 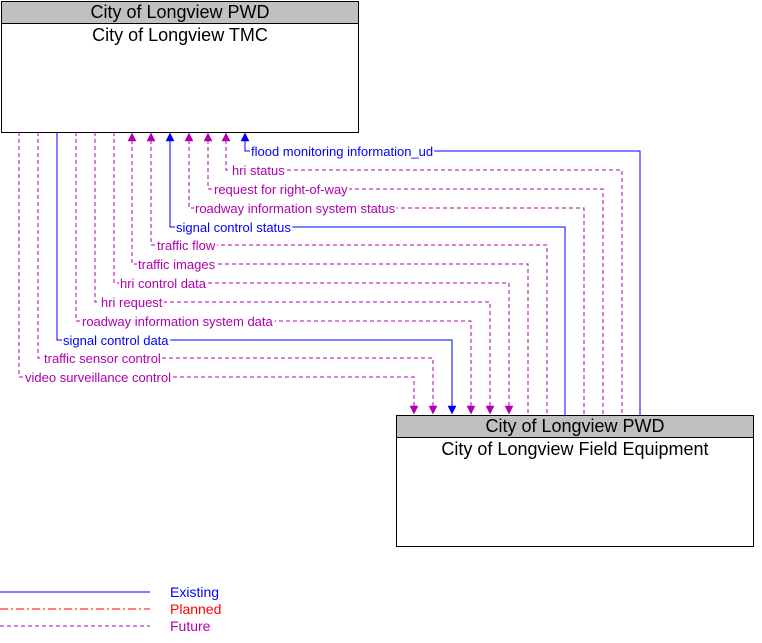 I want to click on legend-label: Future, so click(x=190, y=626).